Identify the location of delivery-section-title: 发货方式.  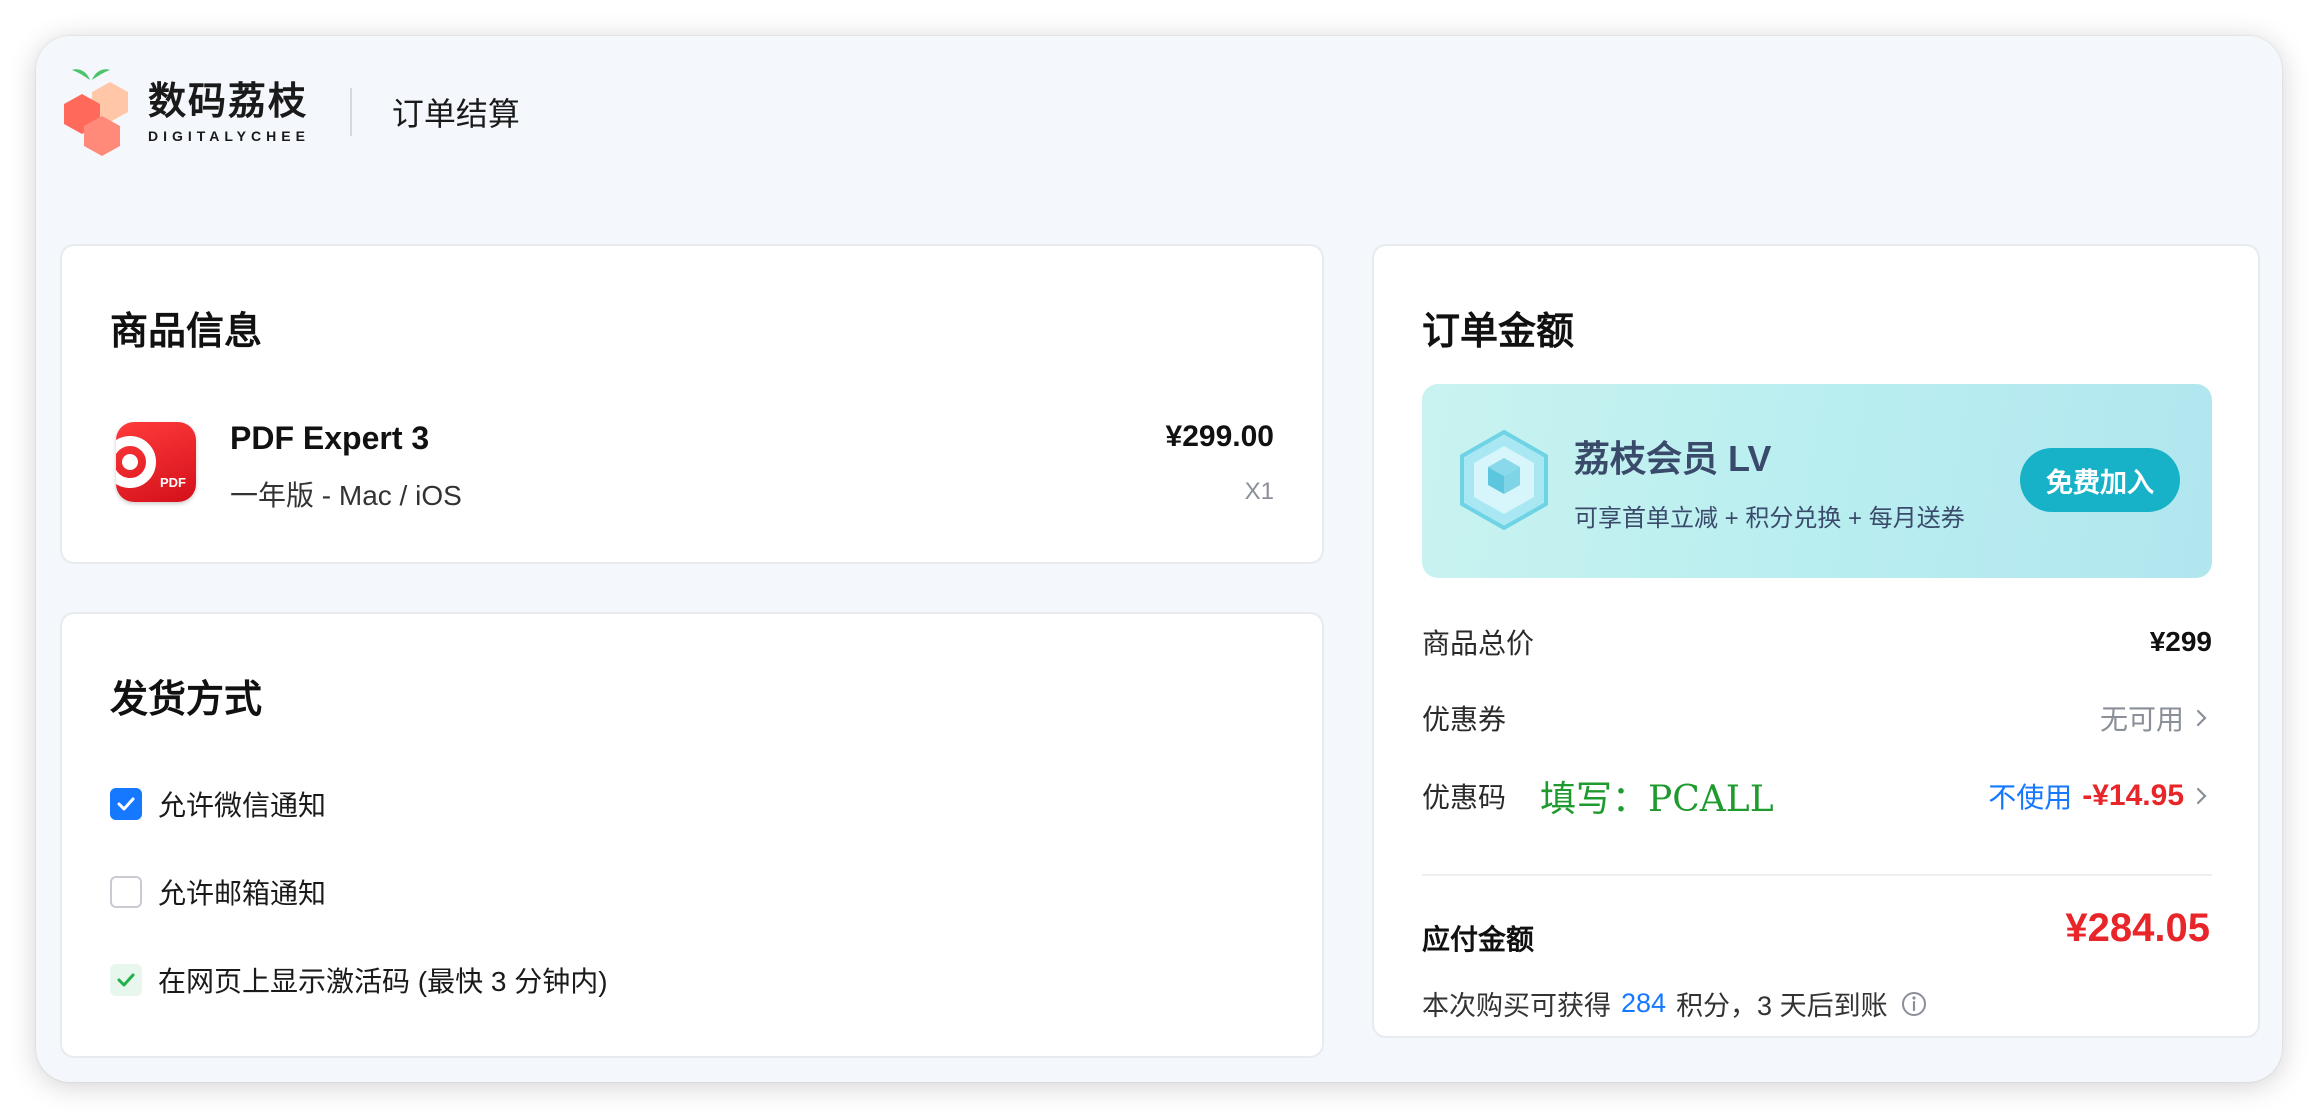
(186, 700).